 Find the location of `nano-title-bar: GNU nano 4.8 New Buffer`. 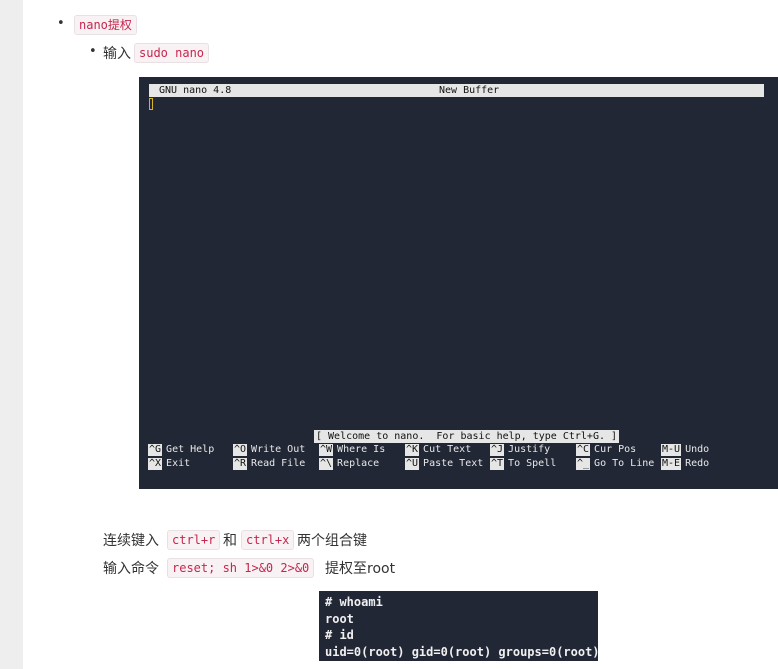

nano-title-bar: GNU nano 4.8 New Buffer is located at coordinates (456, 90).